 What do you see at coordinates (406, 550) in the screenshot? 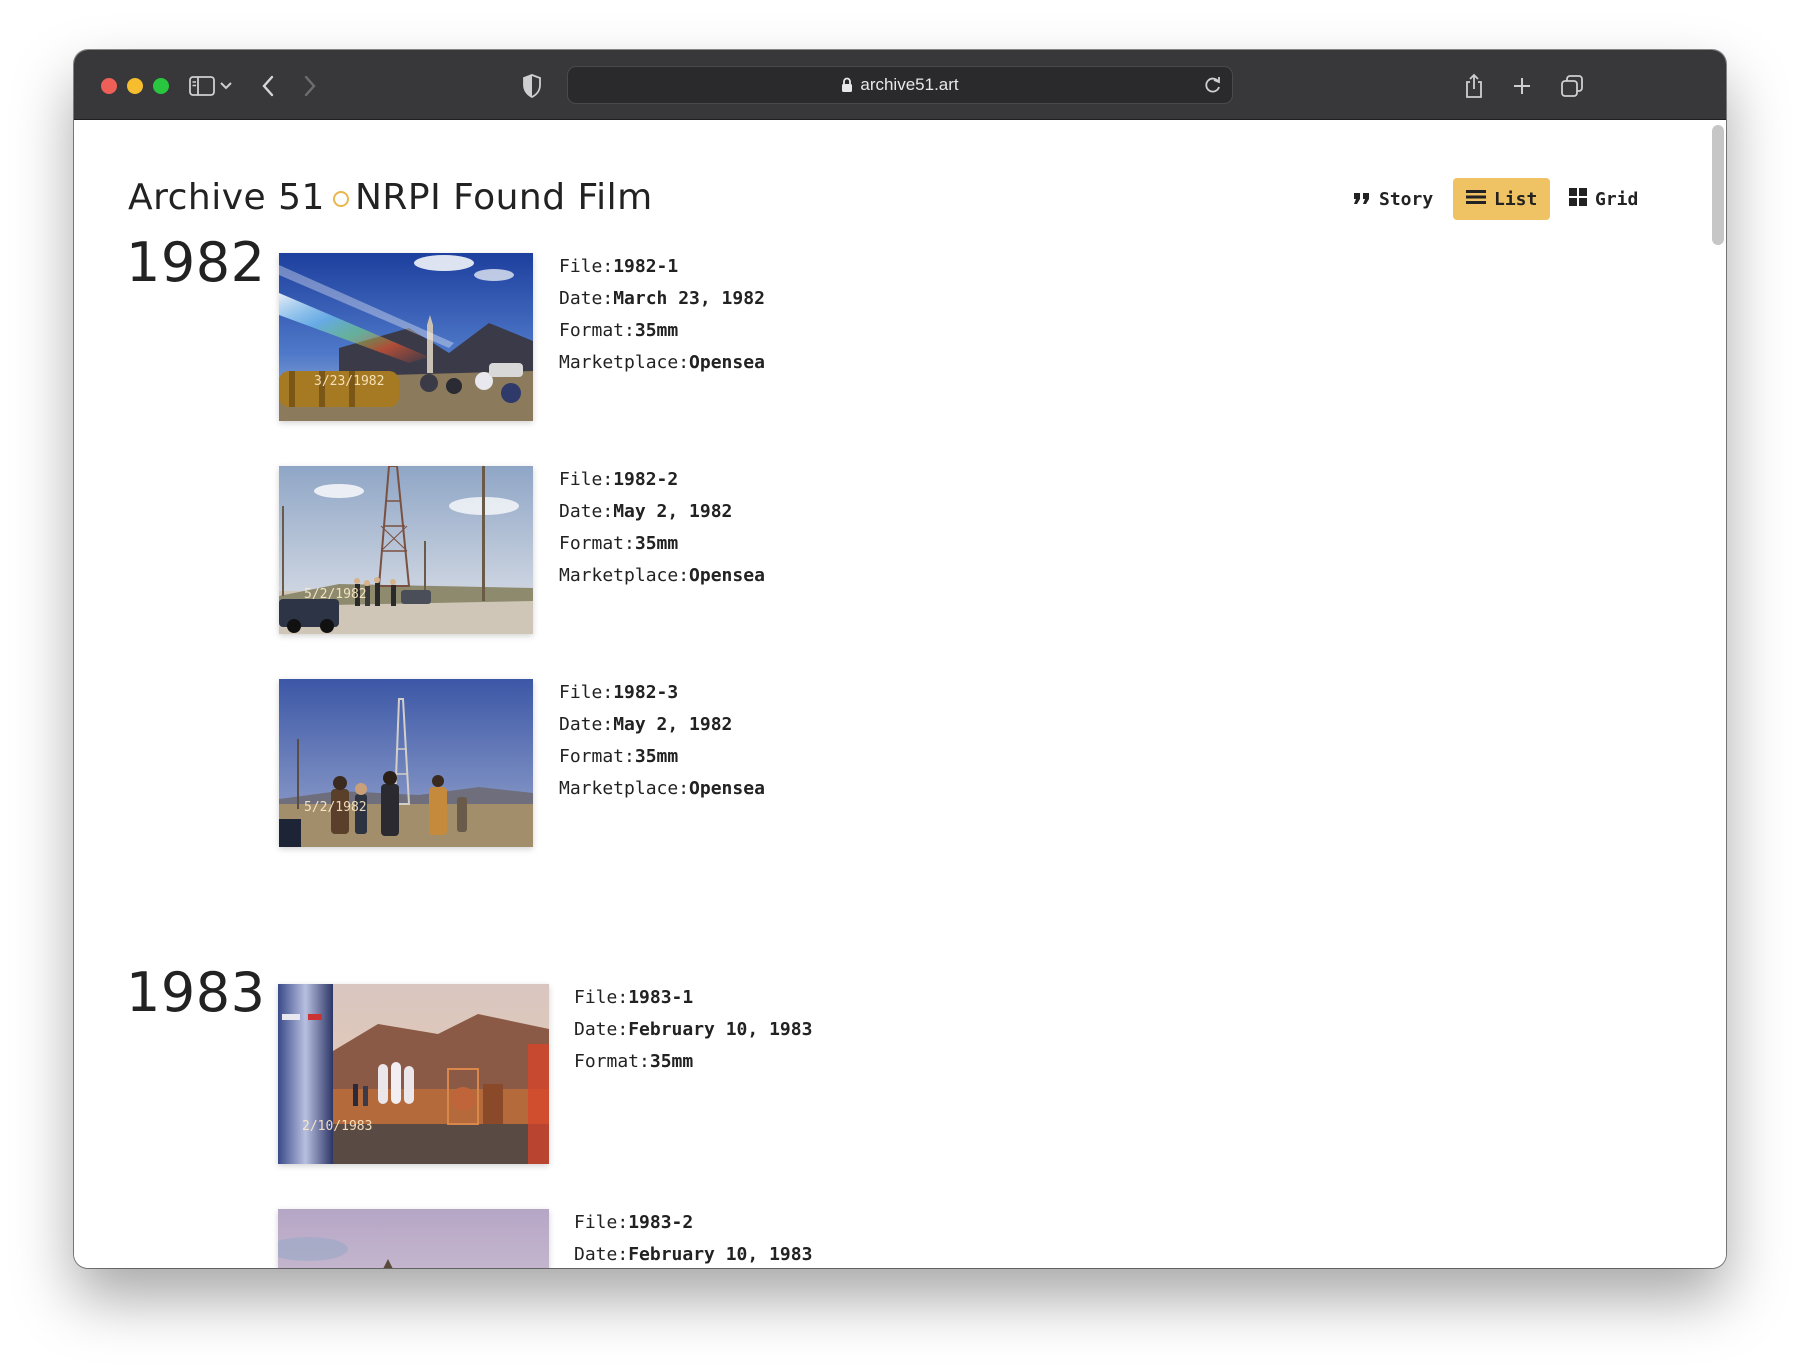
I see `film-photo-1982-2: 5/2/1982` at bounding box center [406, 550].